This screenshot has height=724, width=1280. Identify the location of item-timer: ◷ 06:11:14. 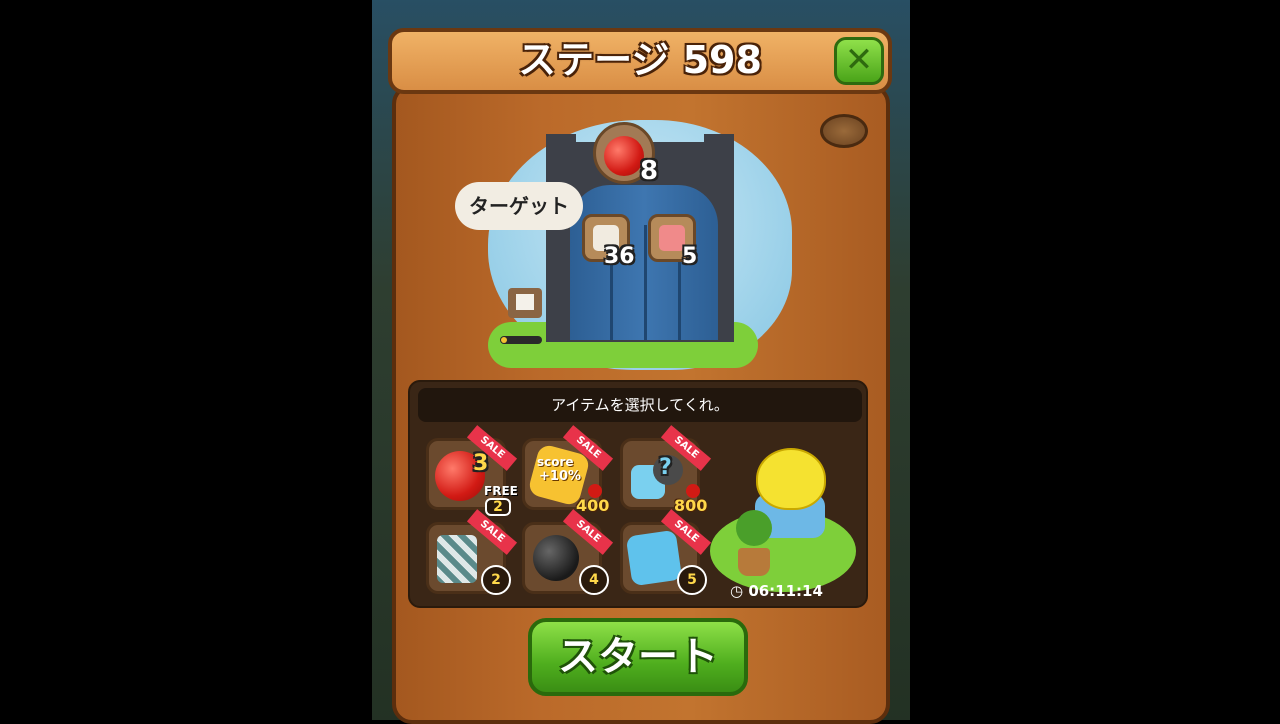
(776, 591).